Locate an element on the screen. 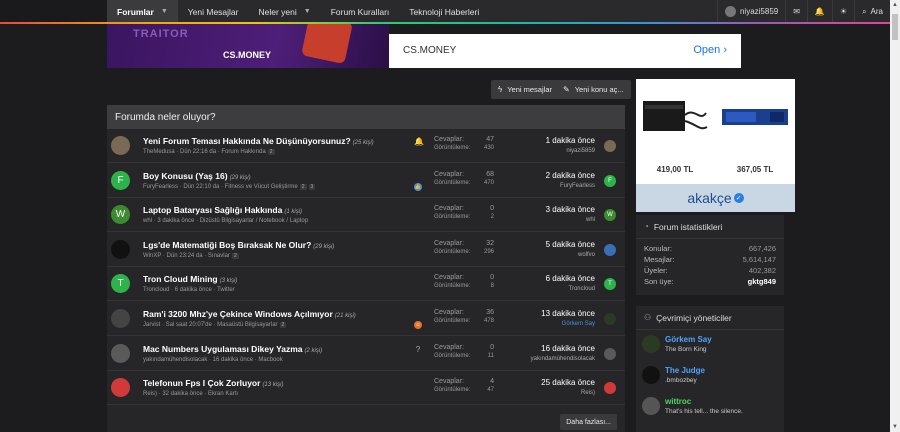 This screenshot has height=432, width=900. stat-row: Son üye: gktg849 is located at coordinates (710, 281).